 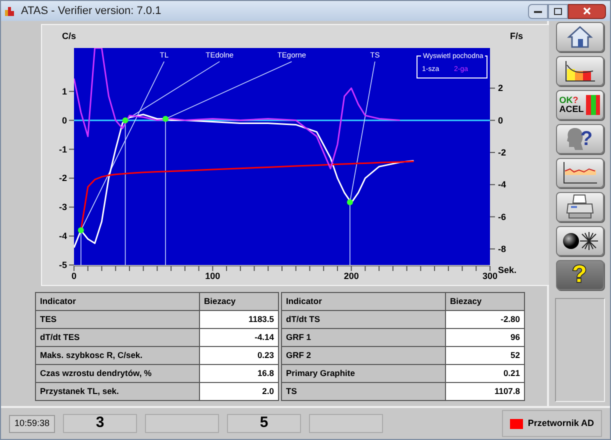 I want to click on indicator-value-cell: 16.8, so click(x=239, y=373).